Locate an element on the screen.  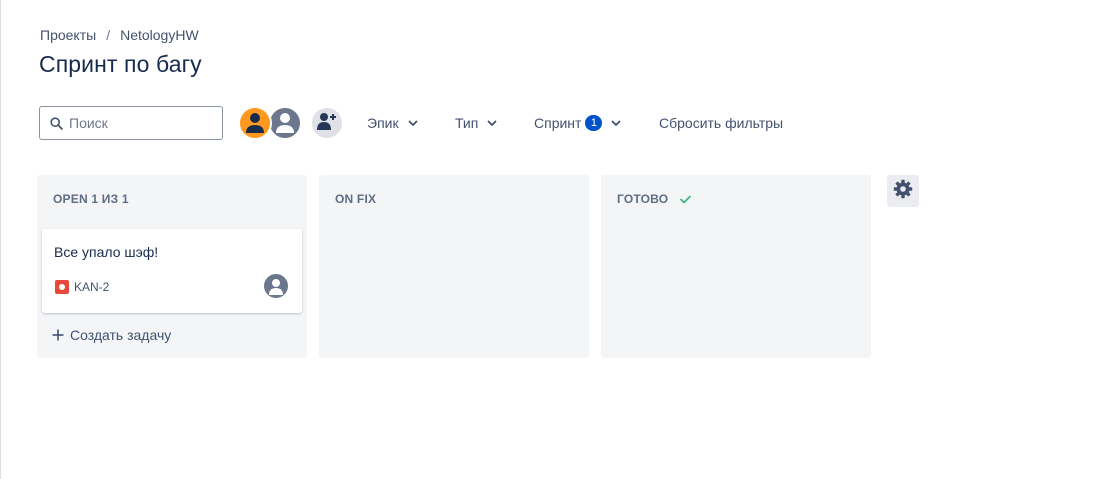
breadcrumb-project-link: NetologyHW is located at coordinates (159, 35).